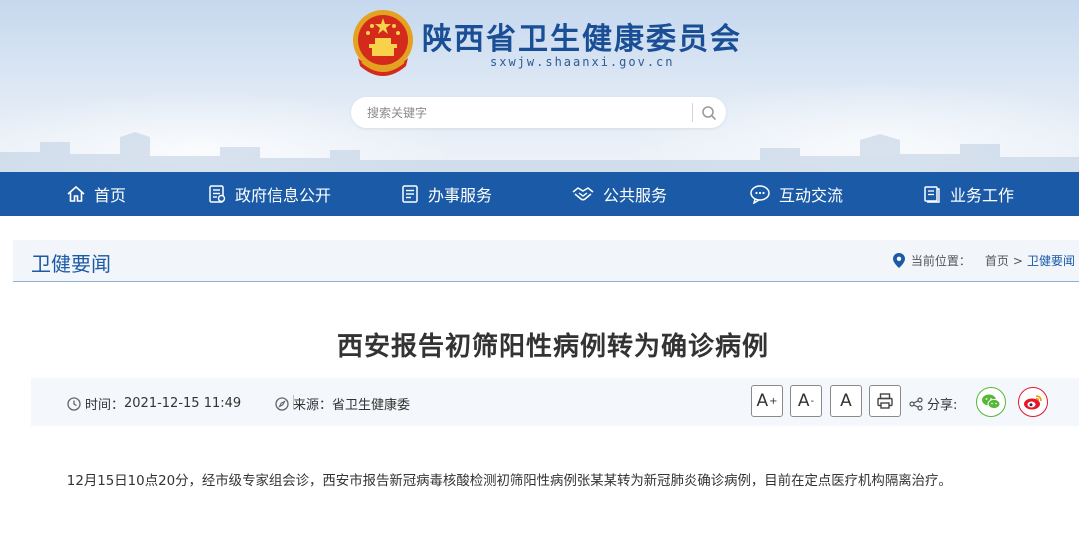 The height and width of the screenshot is (560, 1079). I want to click on wechat-icon, so click(991, 402).